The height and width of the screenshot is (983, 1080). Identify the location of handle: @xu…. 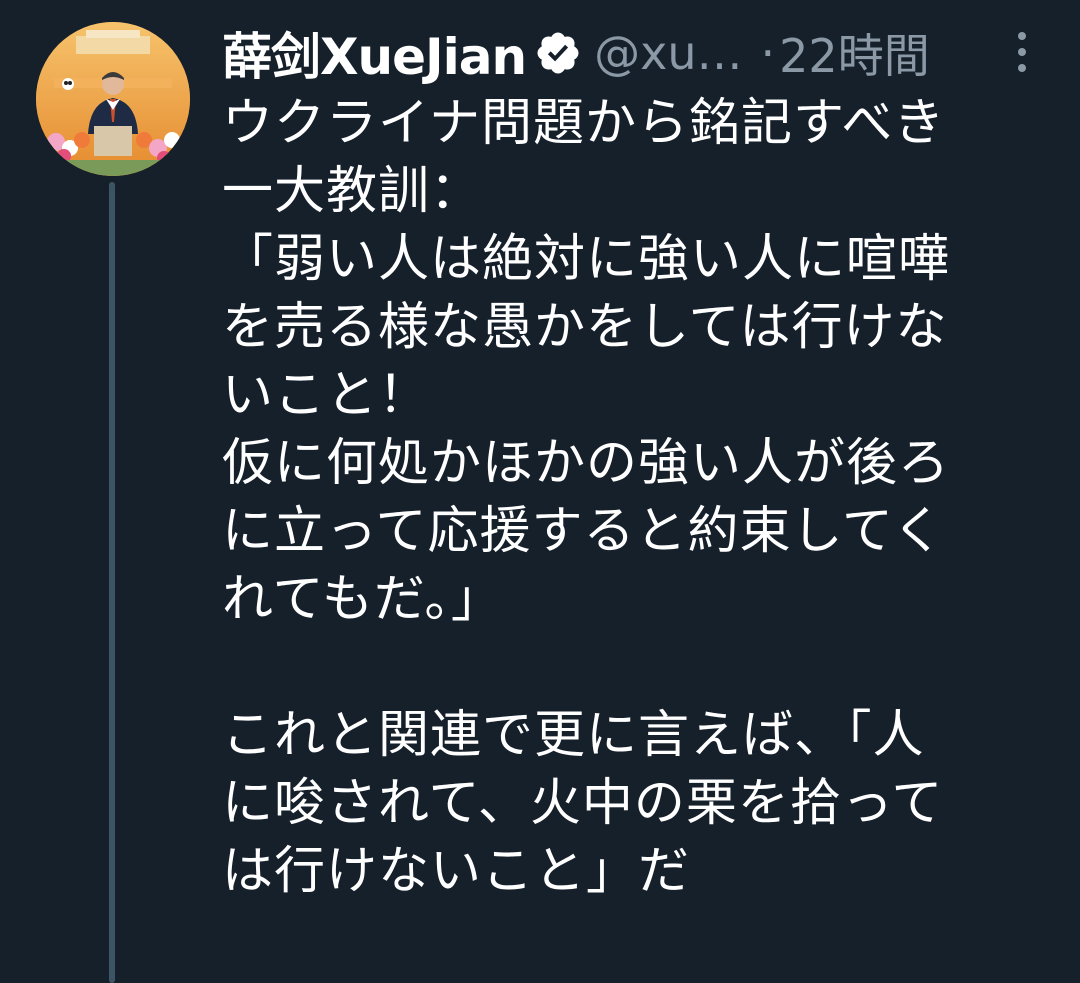
(668, 53).